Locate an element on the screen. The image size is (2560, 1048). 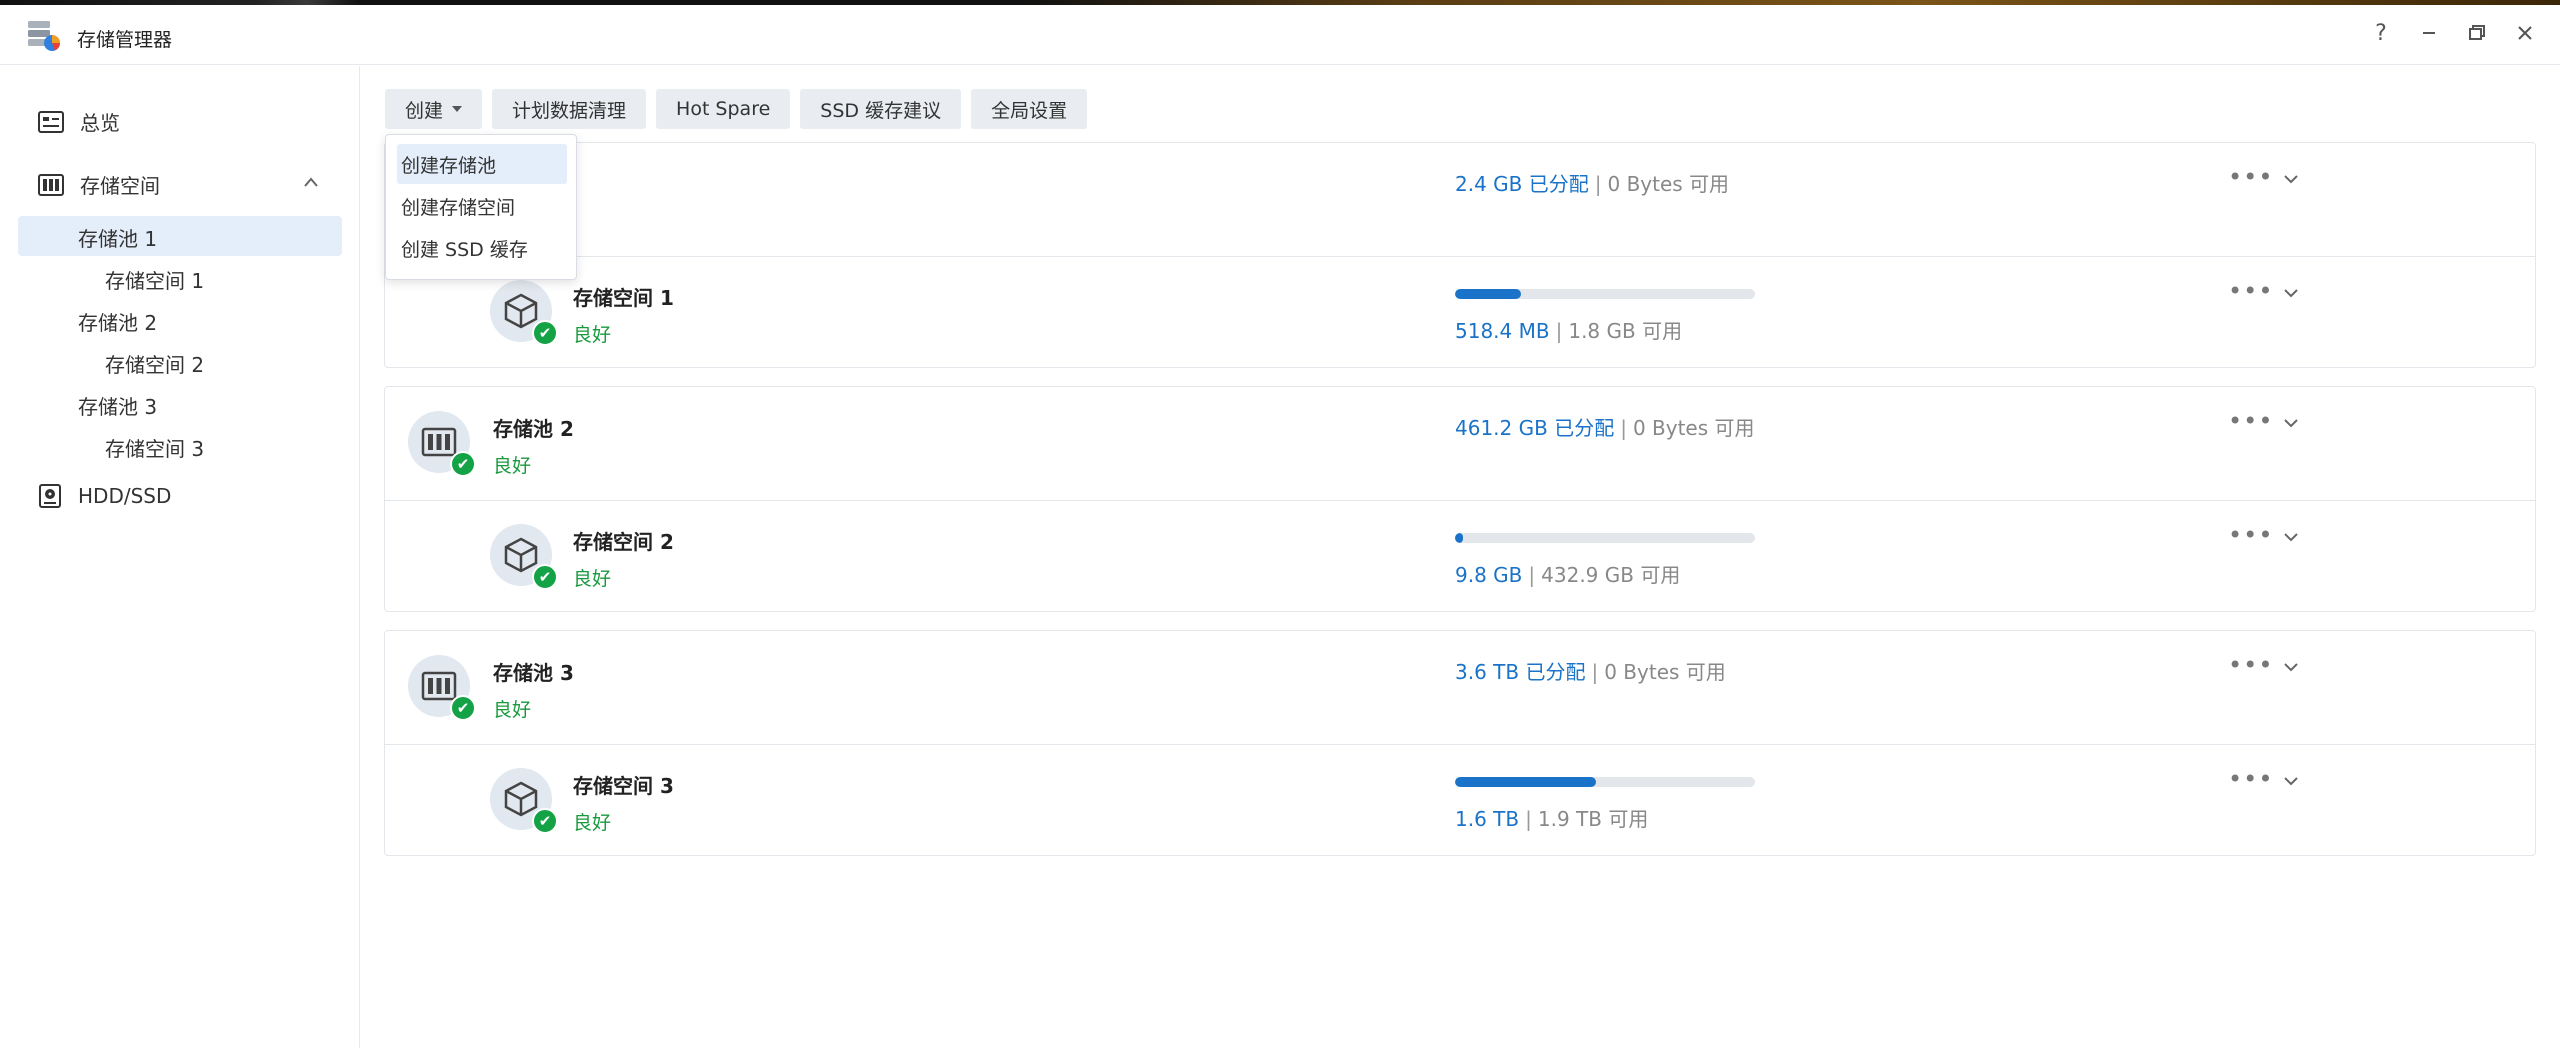
sidebar-item-storage: 存储空间 is located at coordinates (99, 184).